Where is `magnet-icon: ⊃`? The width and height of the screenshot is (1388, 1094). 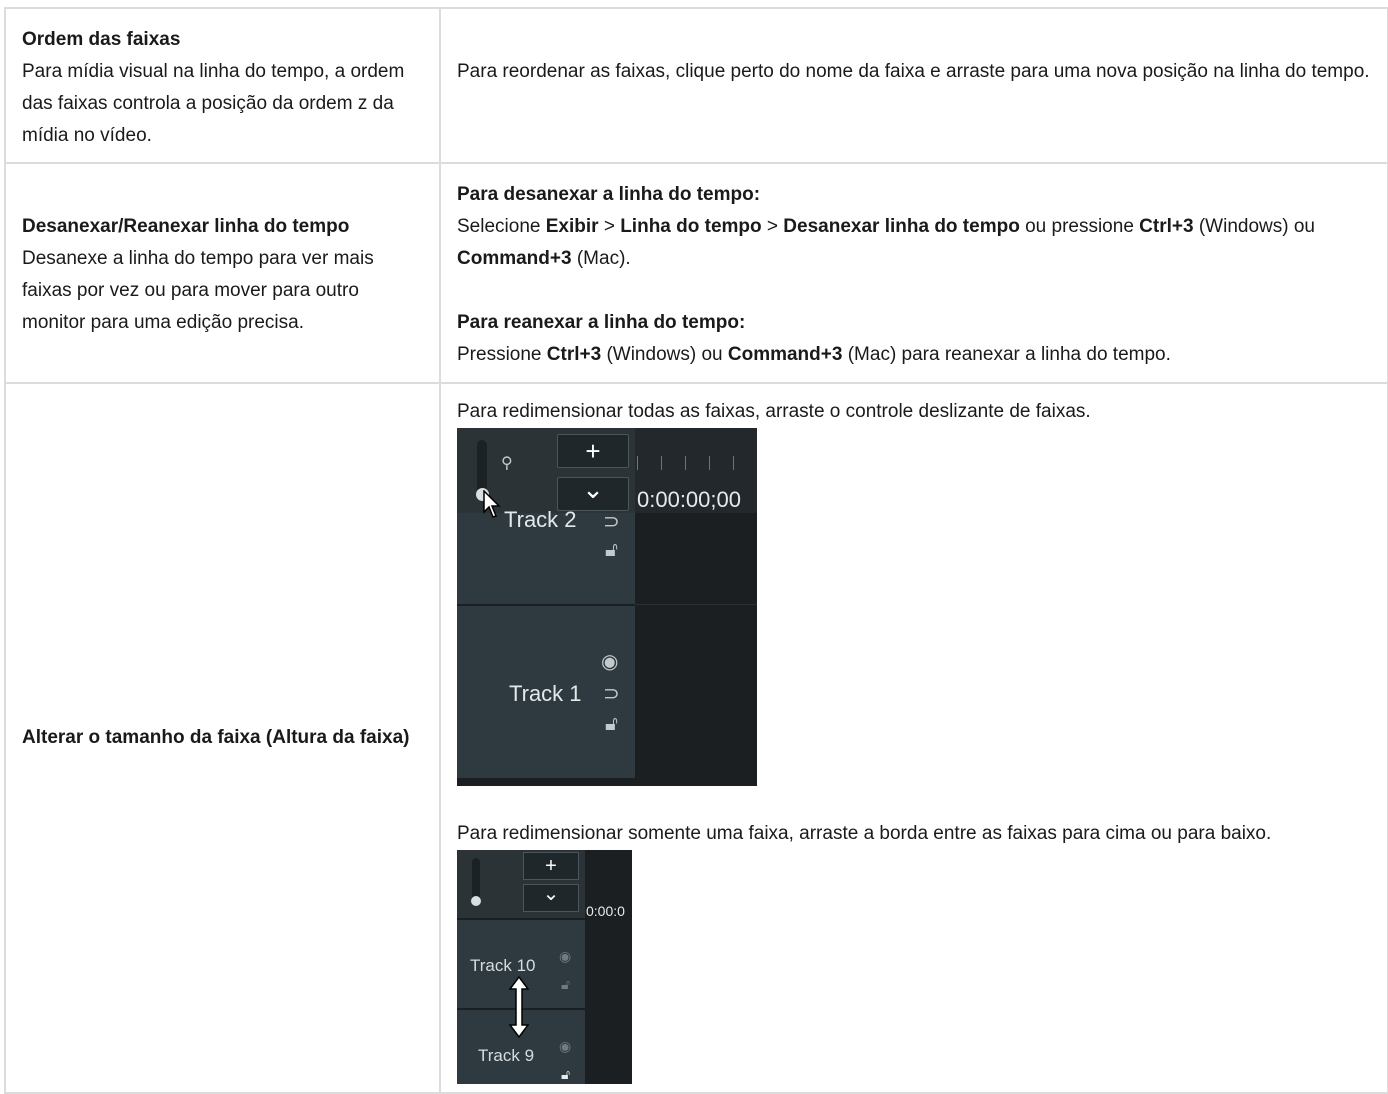
magnet-icon: ⊃ is located at coordinates (611, 694).